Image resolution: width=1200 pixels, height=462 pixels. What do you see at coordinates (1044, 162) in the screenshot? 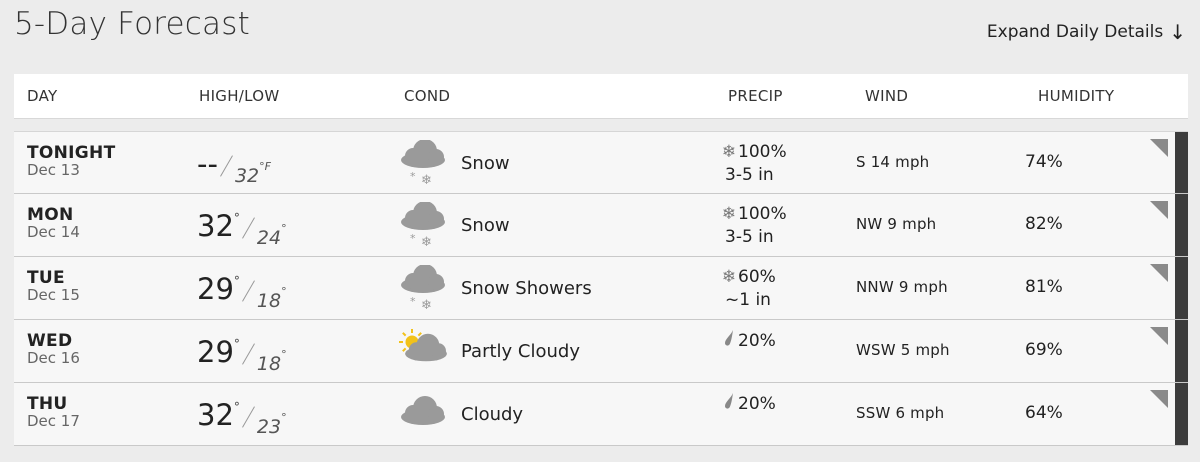
I see `humidity-text: 74%` at bounding box center [1044, 162].